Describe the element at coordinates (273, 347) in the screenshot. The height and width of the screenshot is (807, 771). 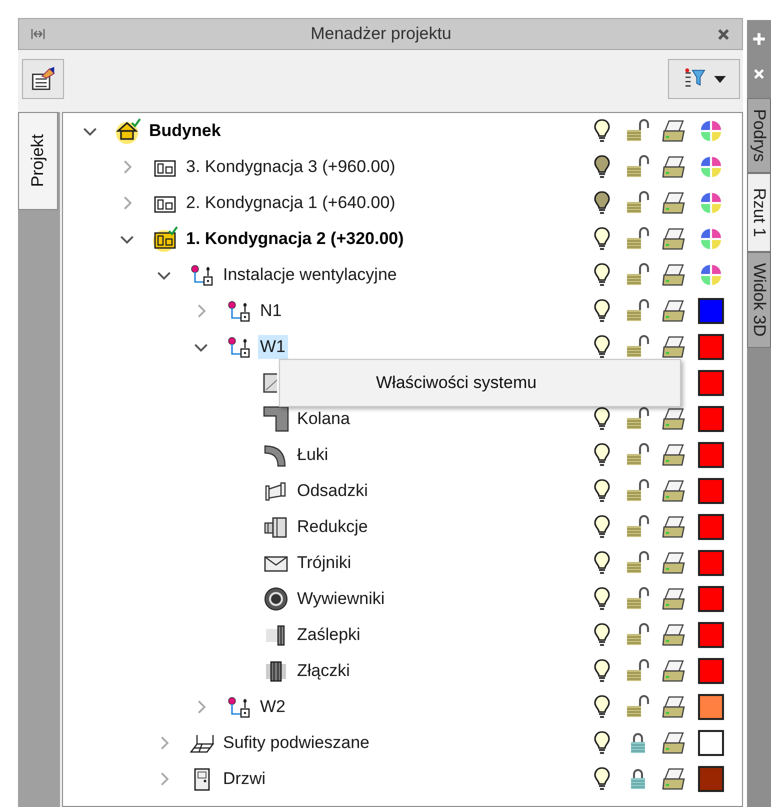
I see `tree-item: W1` at that location.